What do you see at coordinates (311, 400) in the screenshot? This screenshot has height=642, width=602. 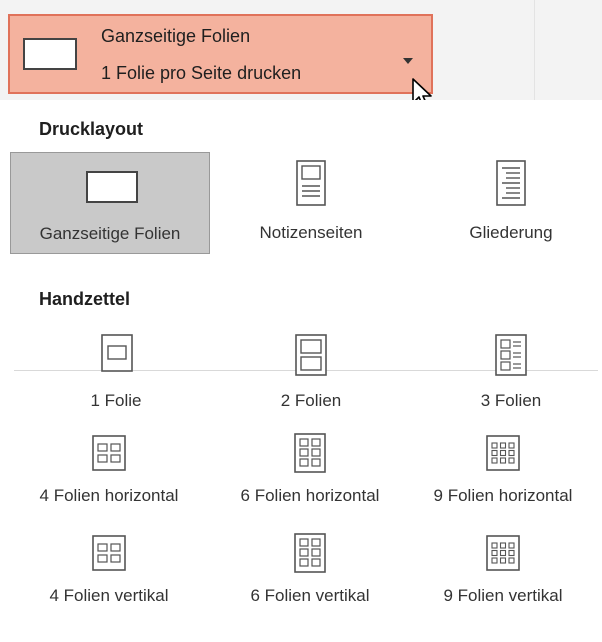 I see `handout-item-label: 2 Folien` at bounding box center [311, 400].